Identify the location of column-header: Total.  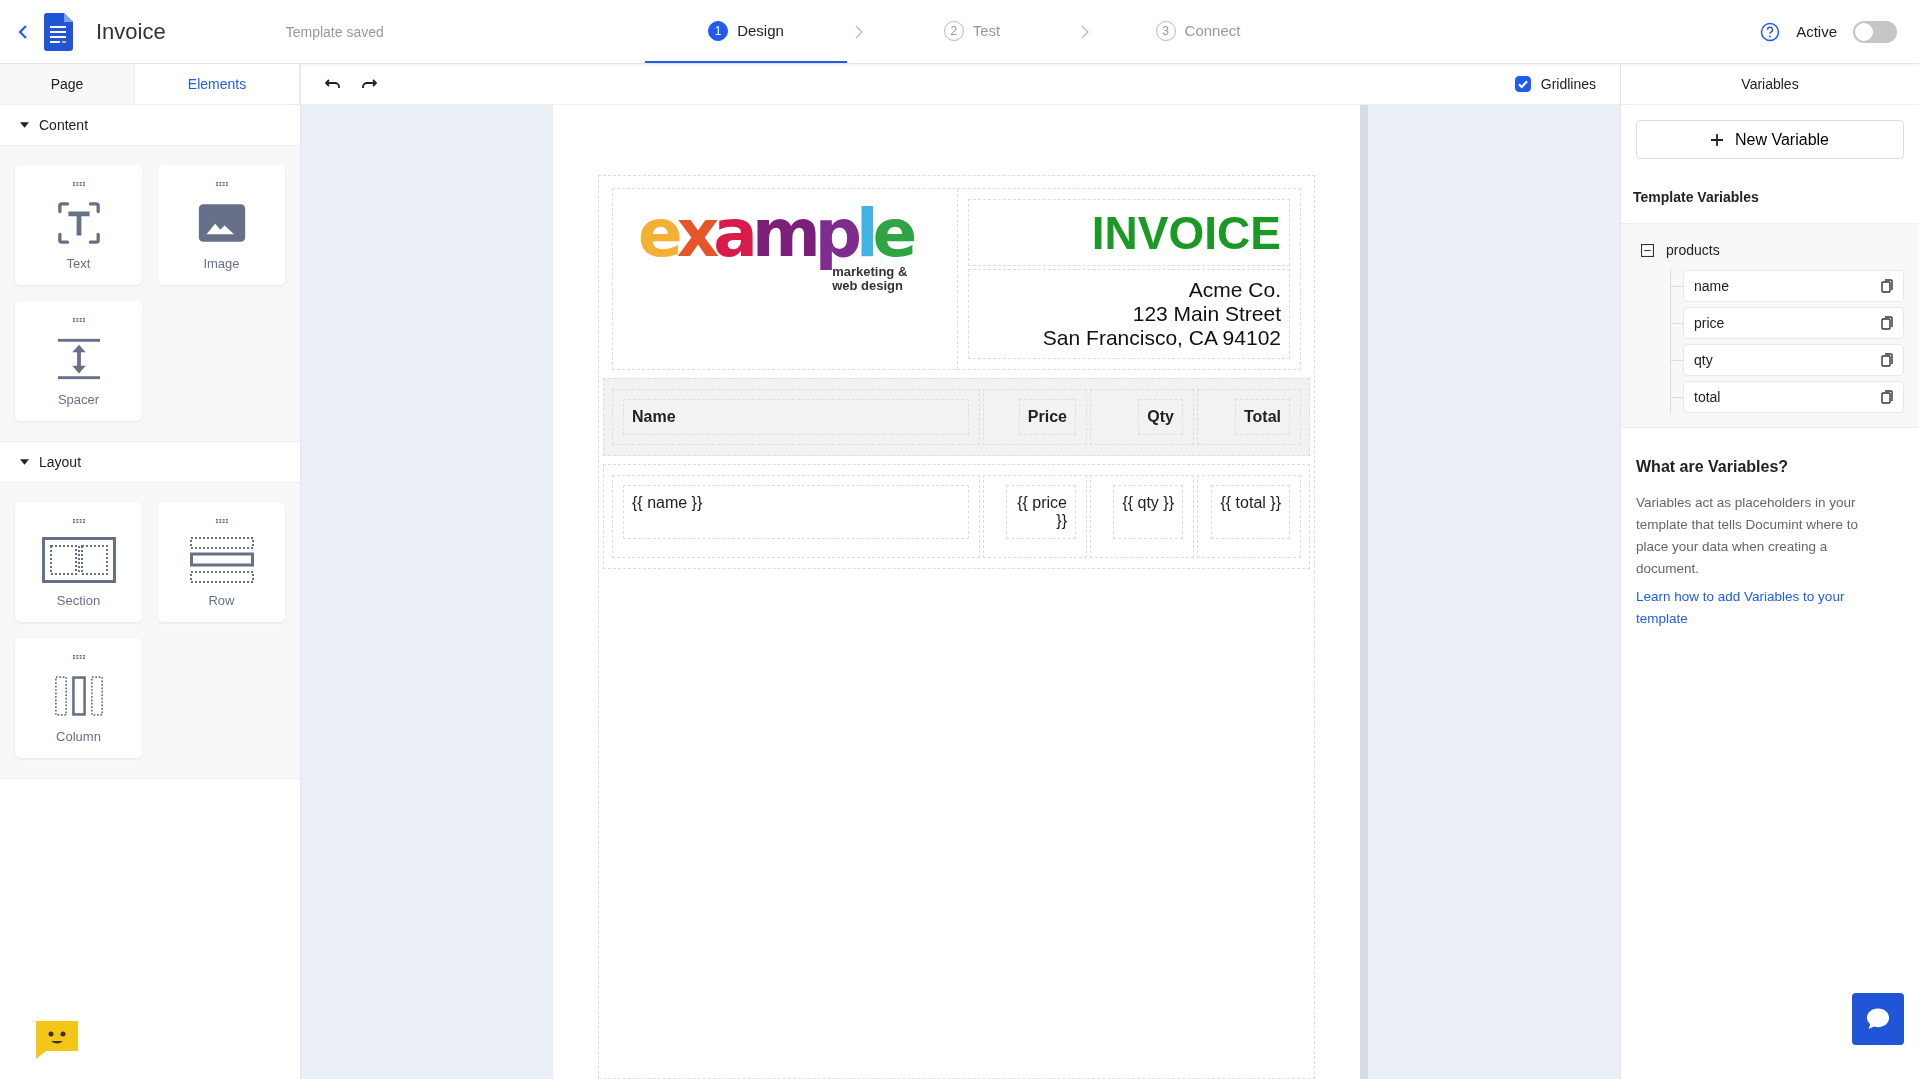
(1262, 417).